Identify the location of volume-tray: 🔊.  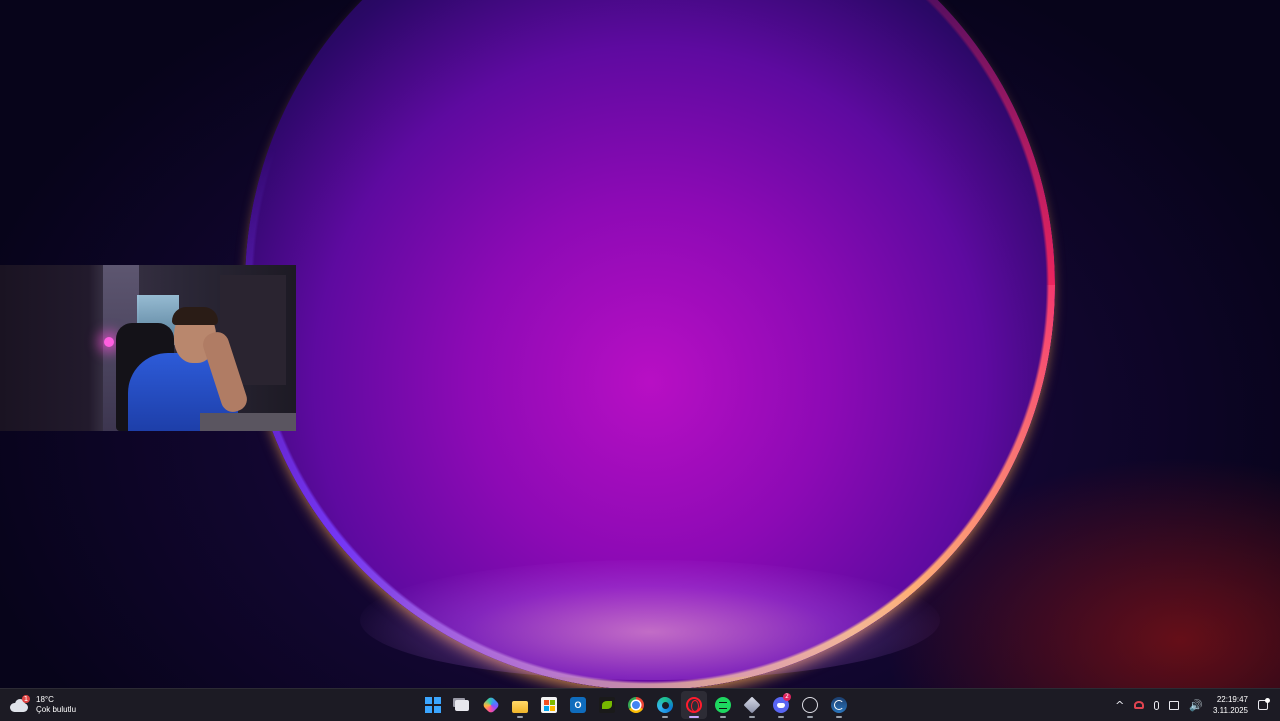
(1196, 705).